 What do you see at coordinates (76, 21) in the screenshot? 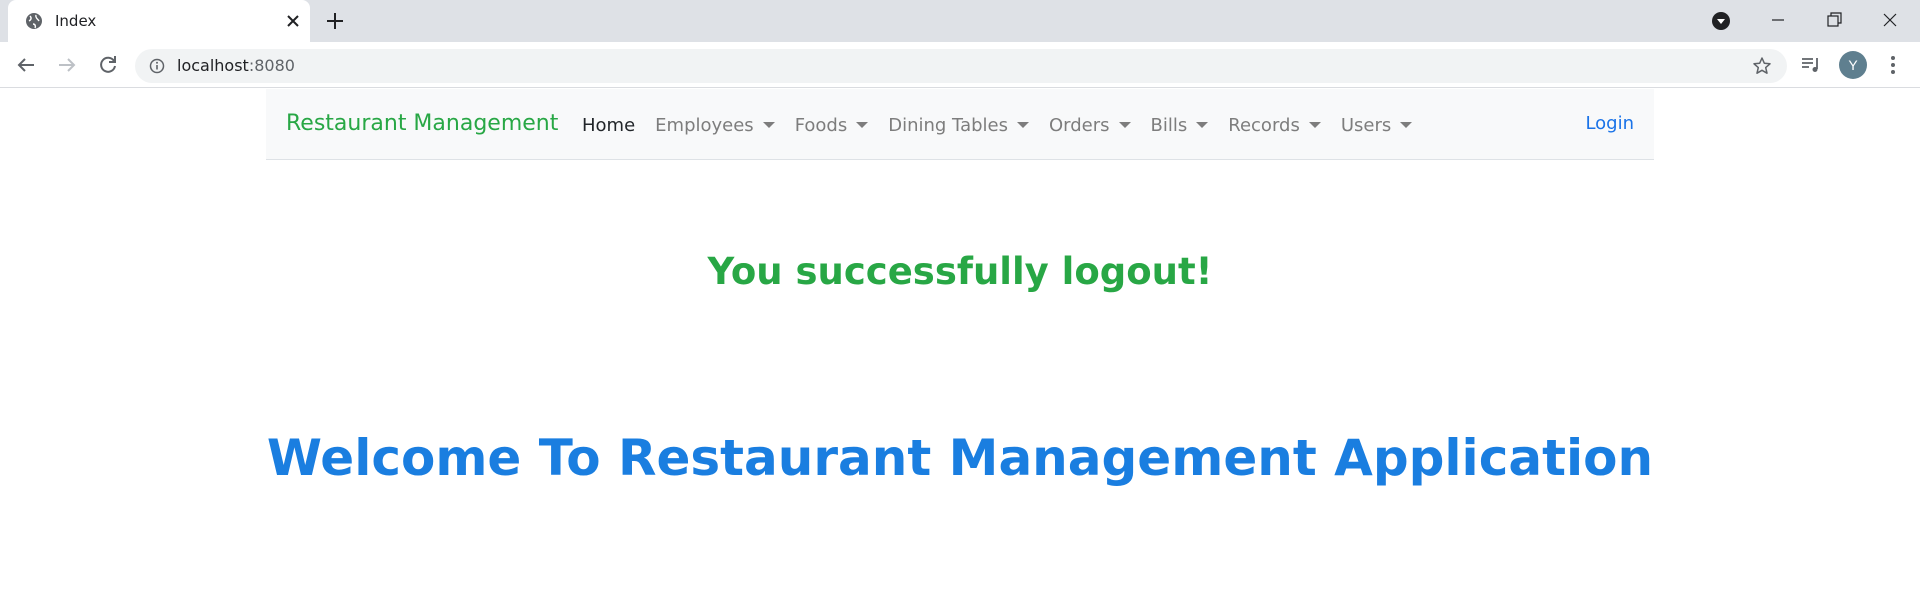
I see `tab-title: Index` at bounding box center [76, 21].